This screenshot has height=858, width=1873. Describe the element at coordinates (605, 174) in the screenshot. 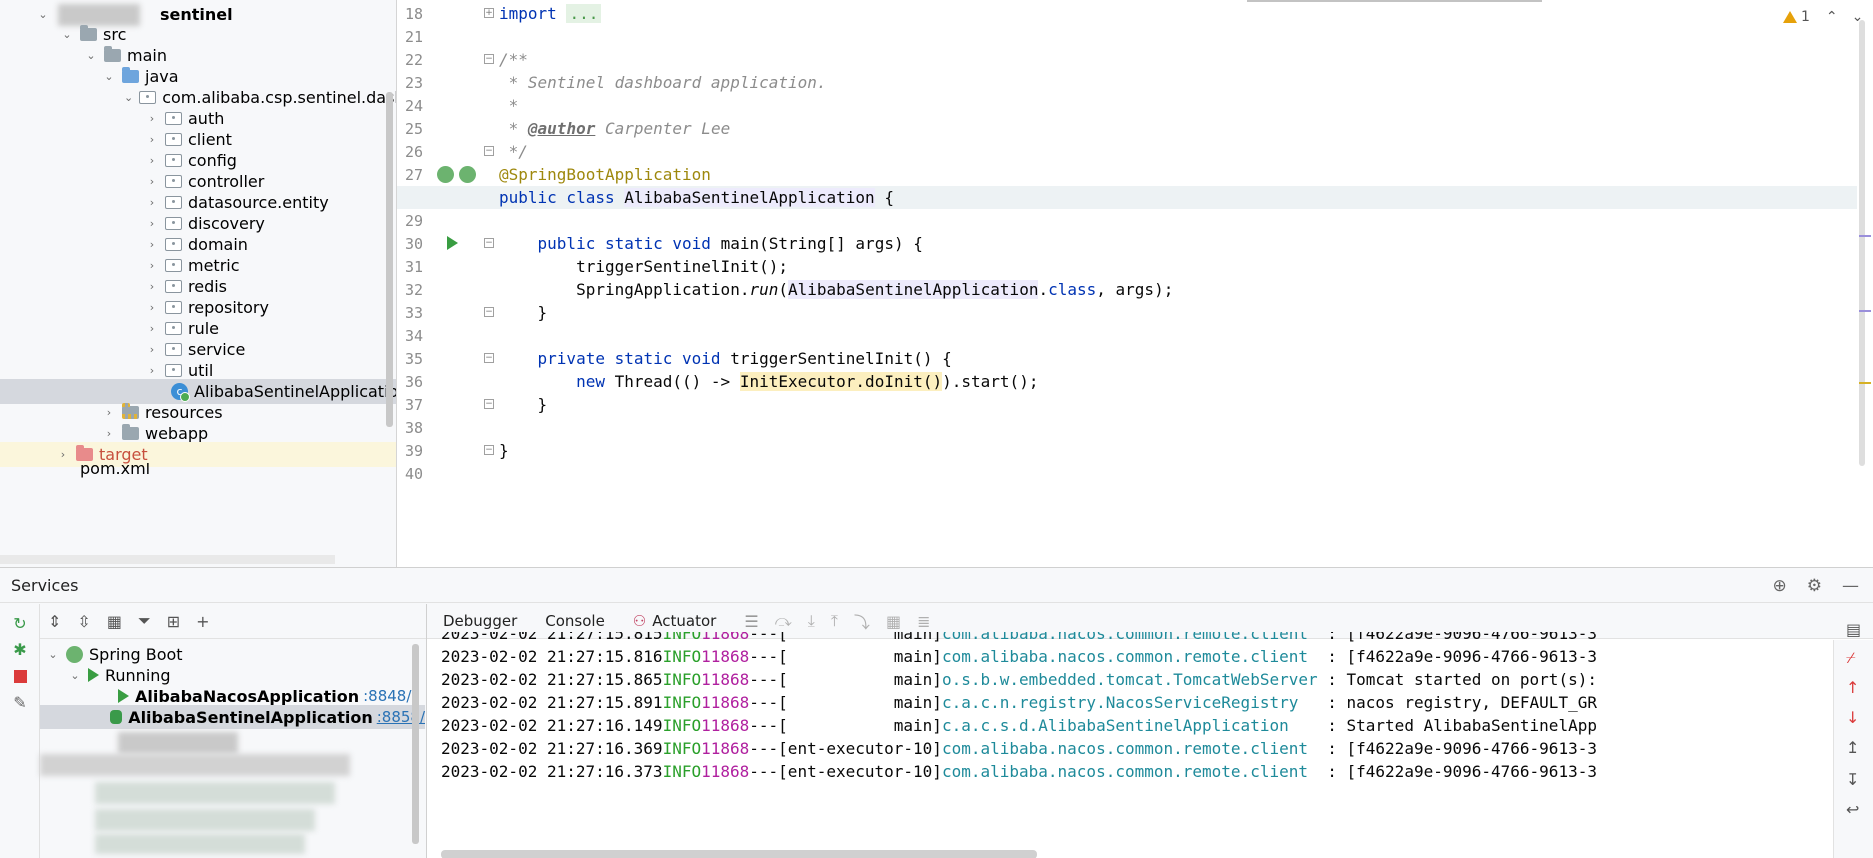

I see `code-line: @SpringBootApplication` at that location.